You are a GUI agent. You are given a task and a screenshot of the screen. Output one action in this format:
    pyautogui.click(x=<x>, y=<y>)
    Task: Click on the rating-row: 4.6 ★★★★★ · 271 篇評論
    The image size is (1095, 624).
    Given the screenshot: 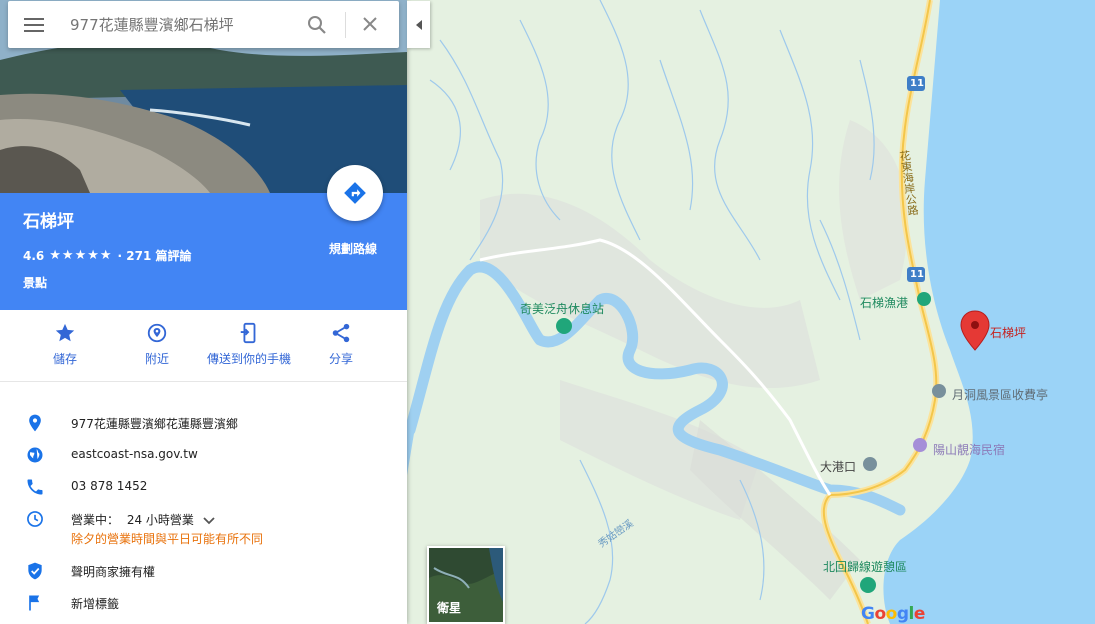 What is the action you would take?
    pyautogui.click(x=107, y=255)
    